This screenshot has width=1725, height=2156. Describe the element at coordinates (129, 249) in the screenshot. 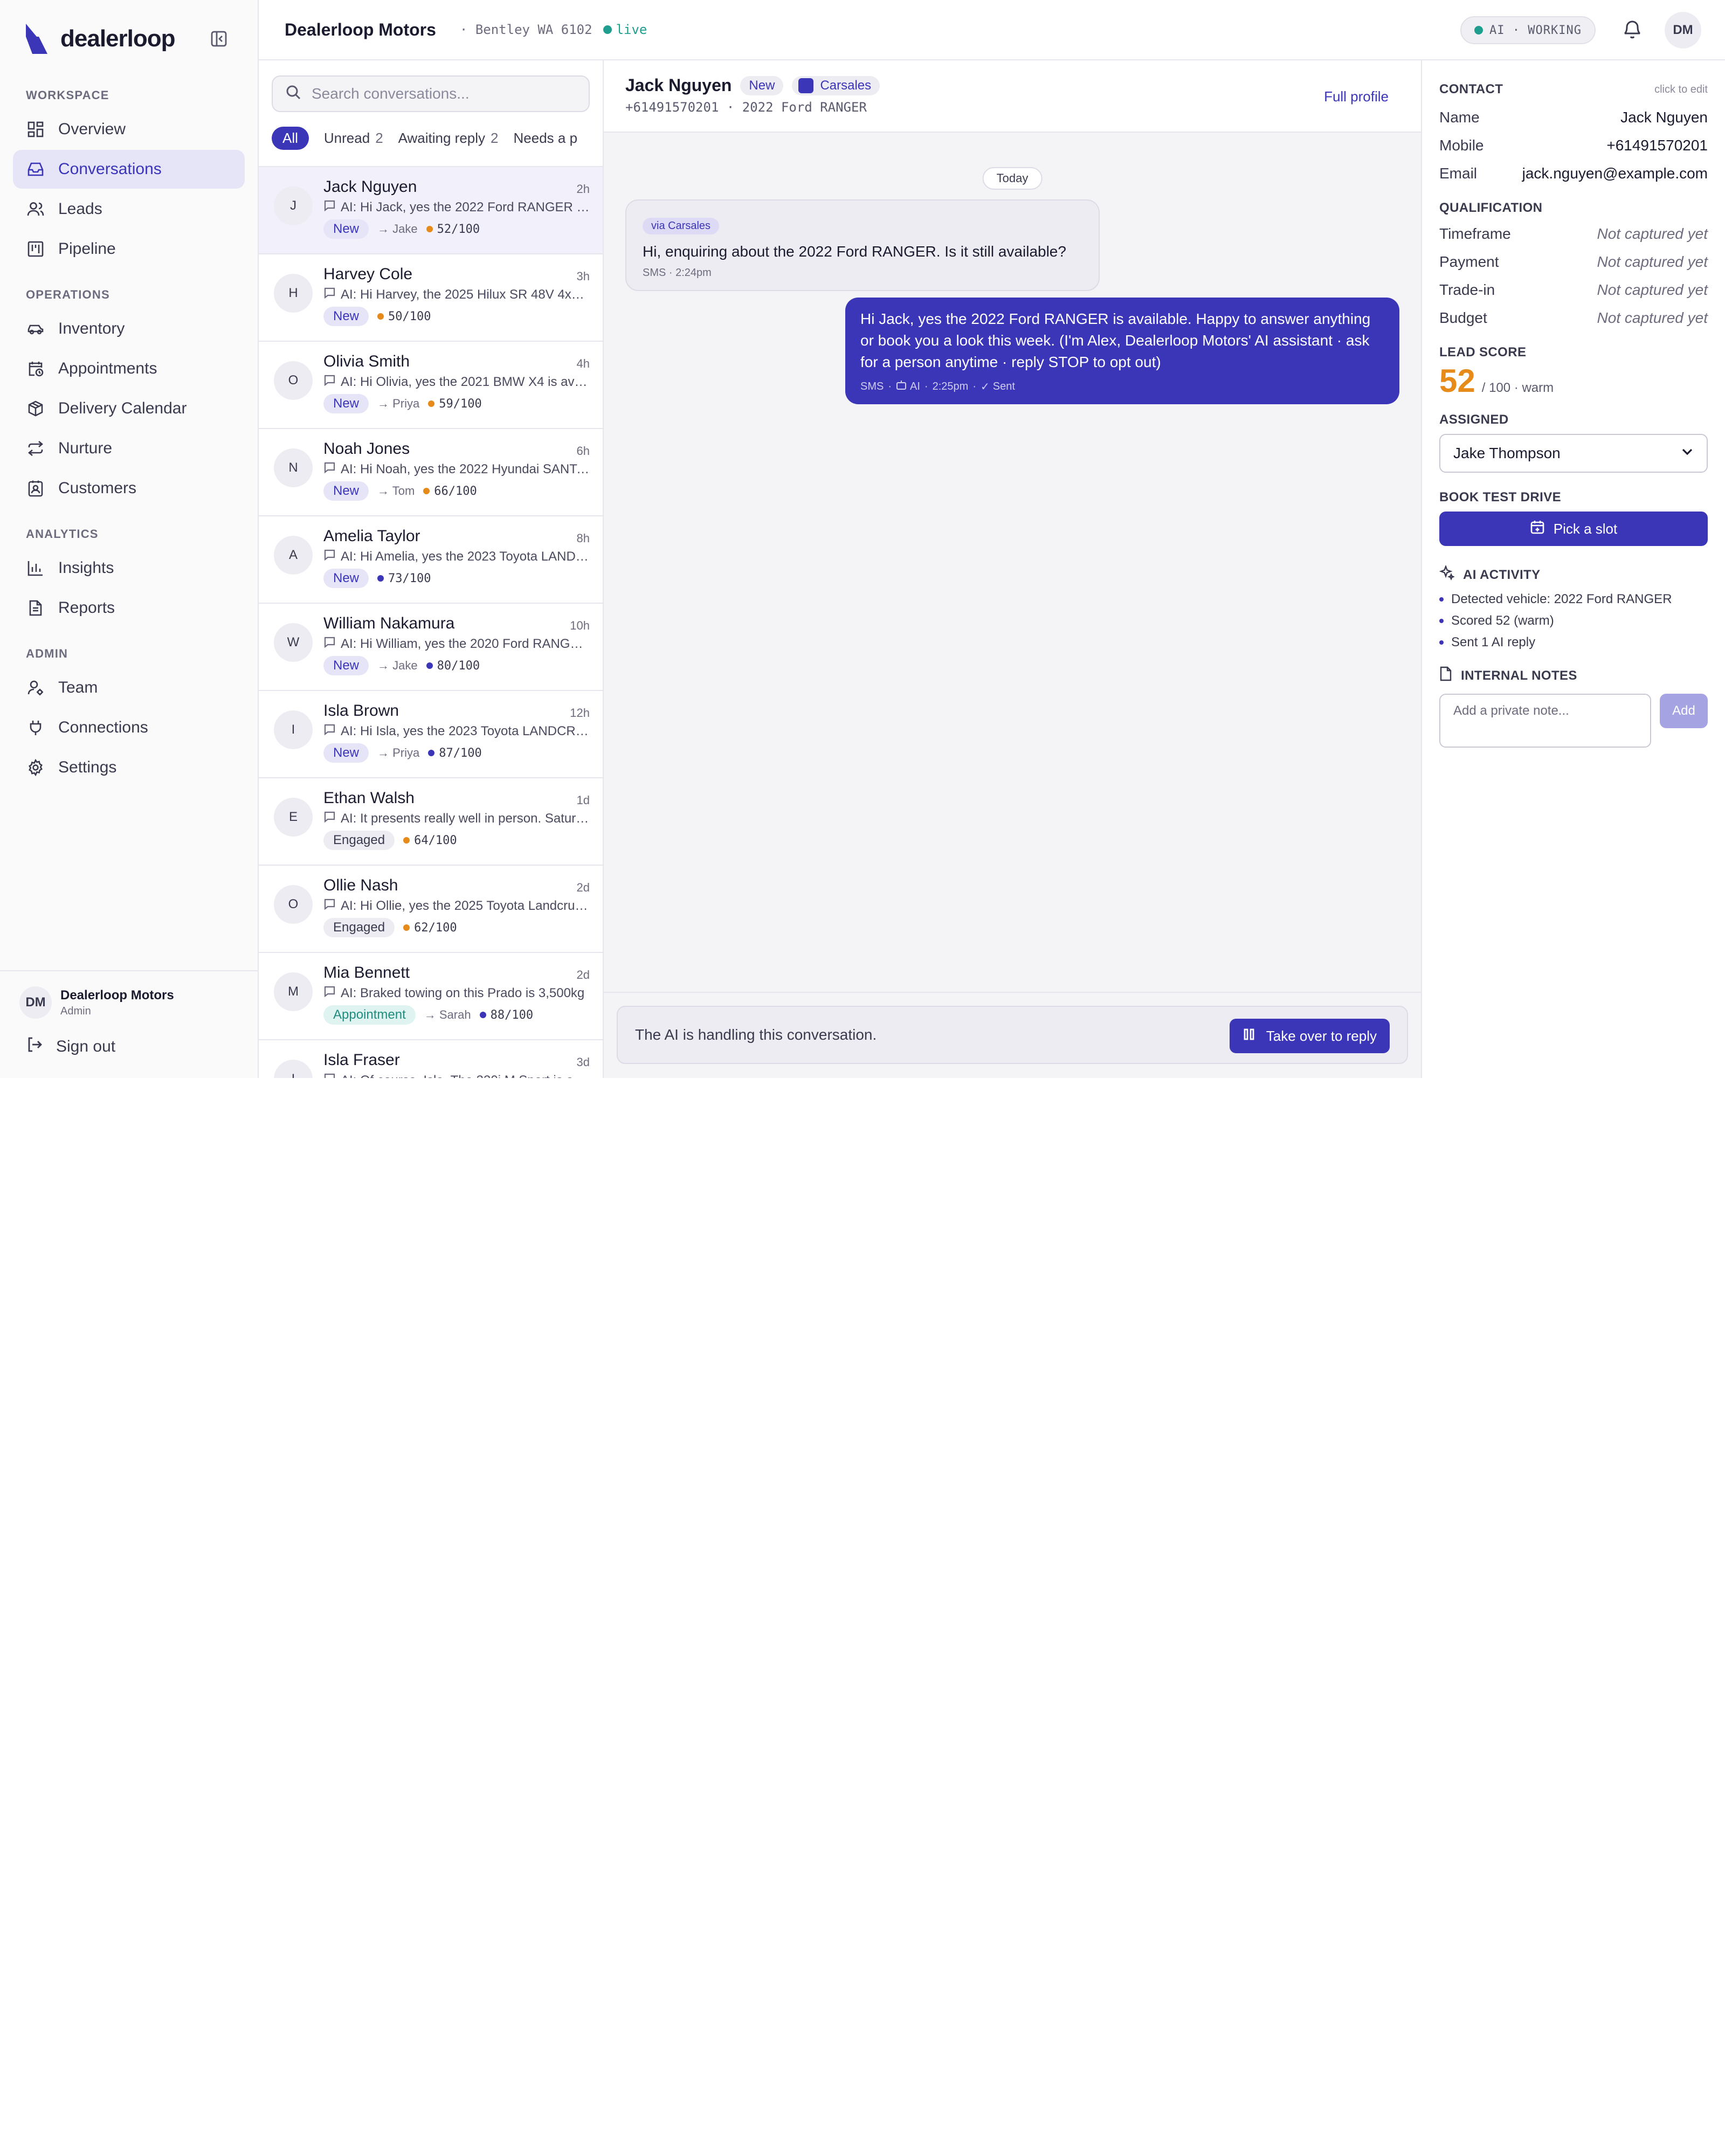

I see `sidebar-item-pipeline: Pipeline` at that location.